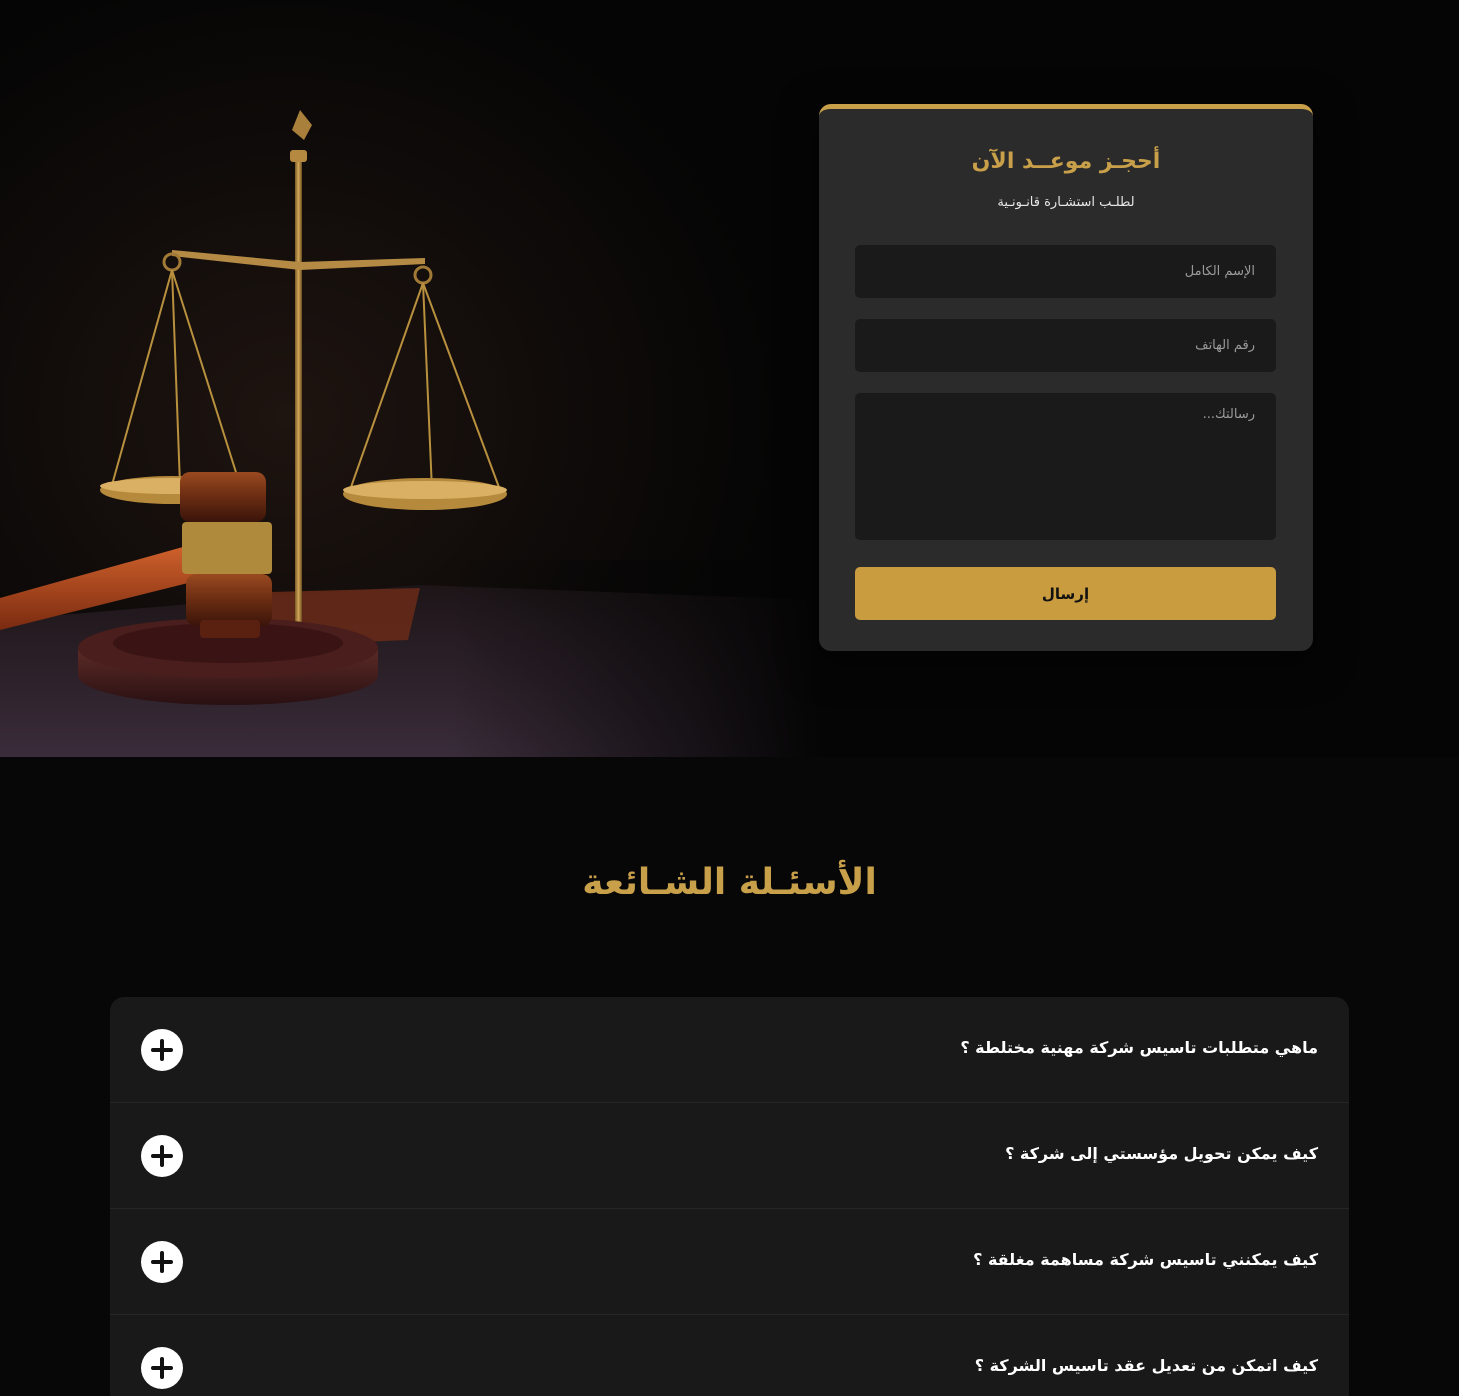  I want to click on faq-question: كيف يمكنني تاسيس شركة مساهمة مغلقة ؟, so click(1145, 1259).